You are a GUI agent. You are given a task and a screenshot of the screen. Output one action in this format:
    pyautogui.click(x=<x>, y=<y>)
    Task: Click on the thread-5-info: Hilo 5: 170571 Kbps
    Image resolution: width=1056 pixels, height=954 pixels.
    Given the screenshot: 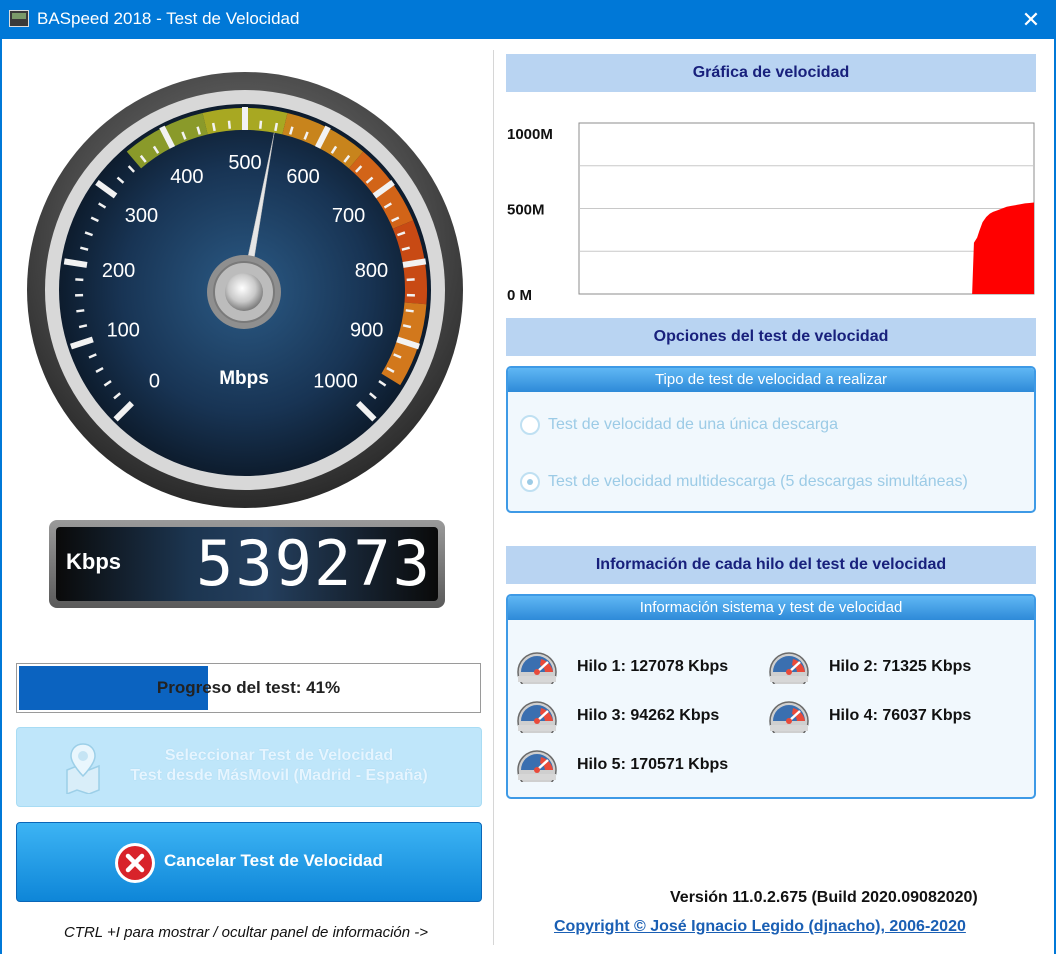 What is the action you would take?
    pyautogui.click(x=621, y=765)
    